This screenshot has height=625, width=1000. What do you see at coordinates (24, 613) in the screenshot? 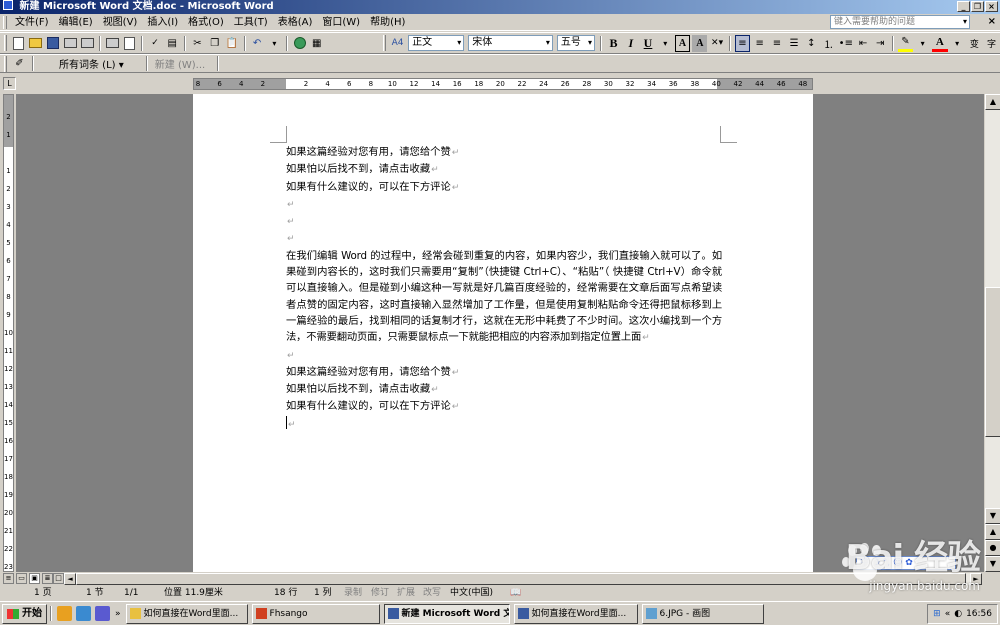
I see `start-button: 开始` at bounding box center [24, 613].